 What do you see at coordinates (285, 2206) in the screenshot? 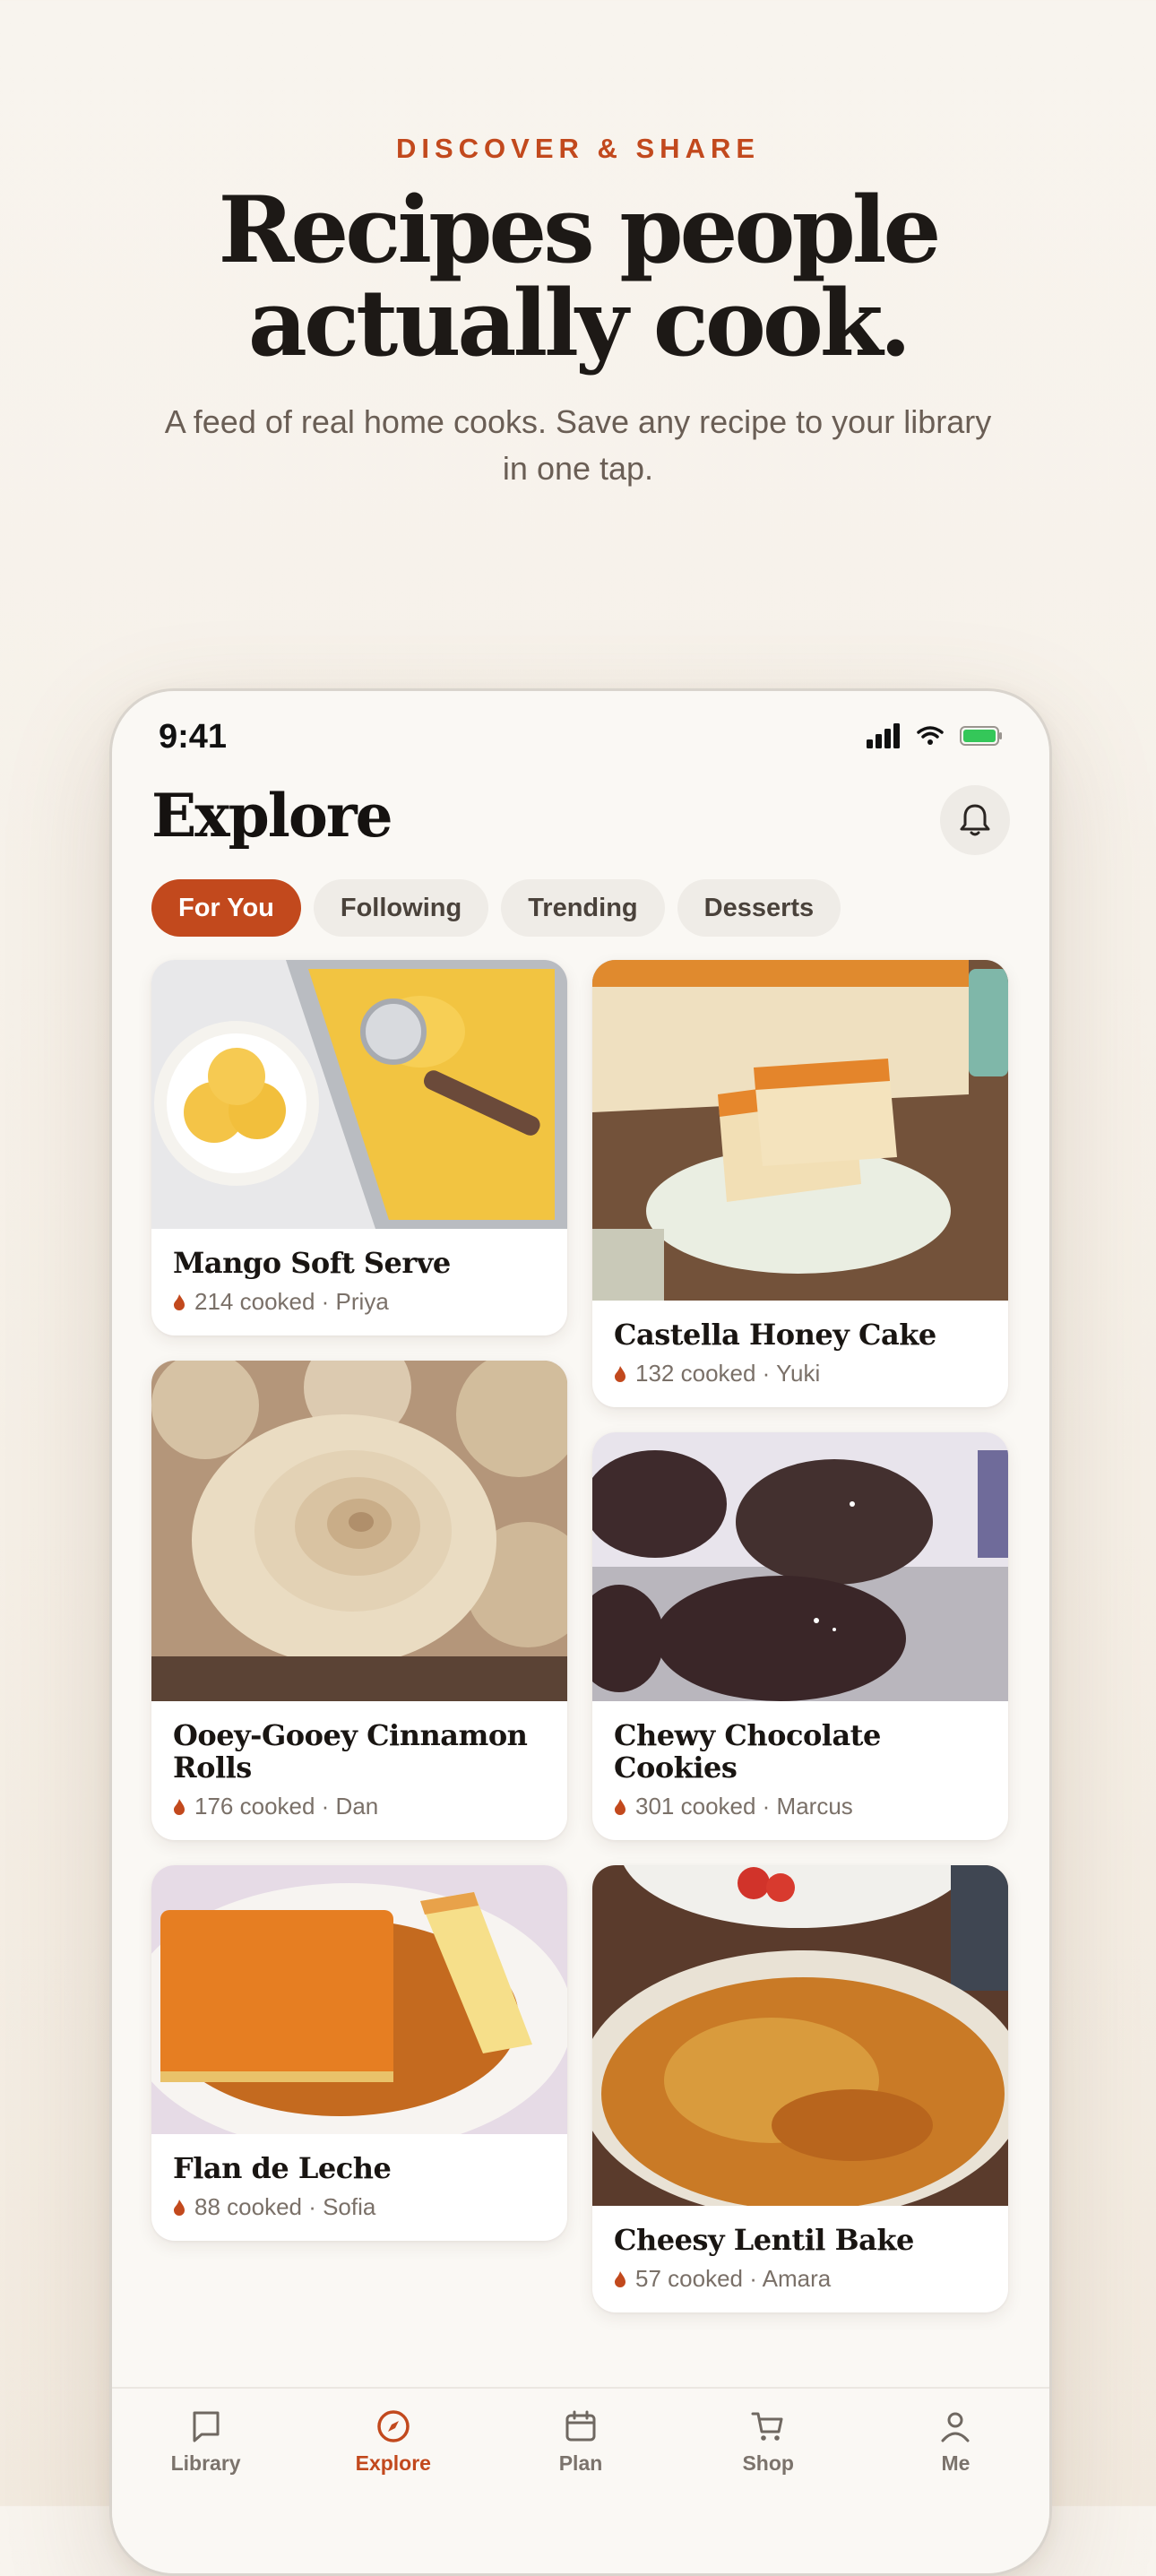
I see `recipe-stats: 88 cooked · Sofia` at bounding box center [285, 2206].